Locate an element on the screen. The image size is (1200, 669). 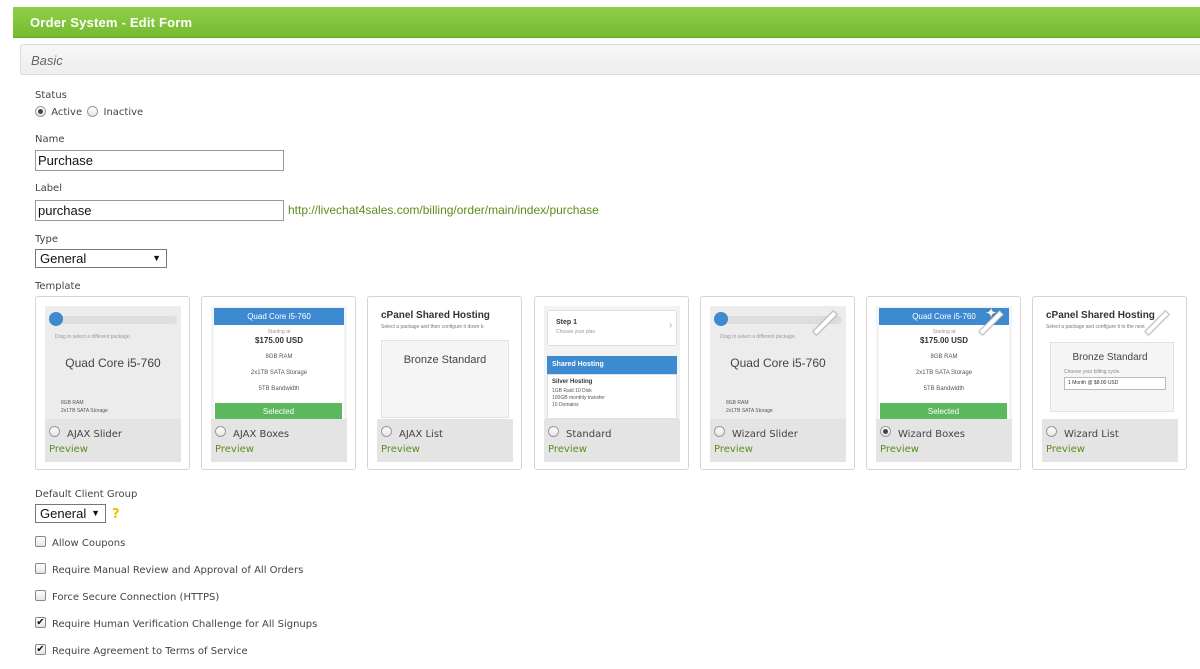
name-label: Name is located at coordinates (50, 139).